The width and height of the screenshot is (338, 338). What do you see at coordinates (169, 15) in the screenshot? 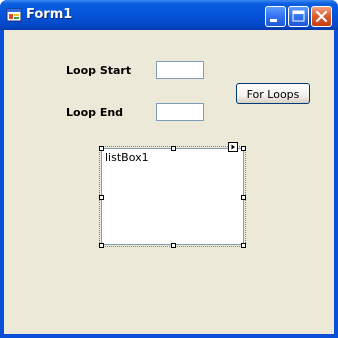
I see `title-bar: Form1` at bounding box center [169, 15].